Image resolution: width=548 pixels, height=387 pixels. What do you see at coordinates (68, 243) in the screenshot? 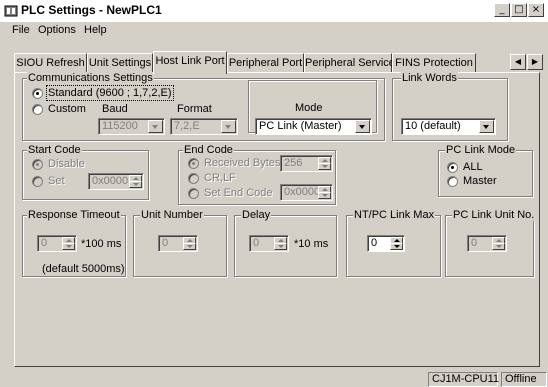
I see `response-timeout-spinner-icon` at bounding box center [68, 243].